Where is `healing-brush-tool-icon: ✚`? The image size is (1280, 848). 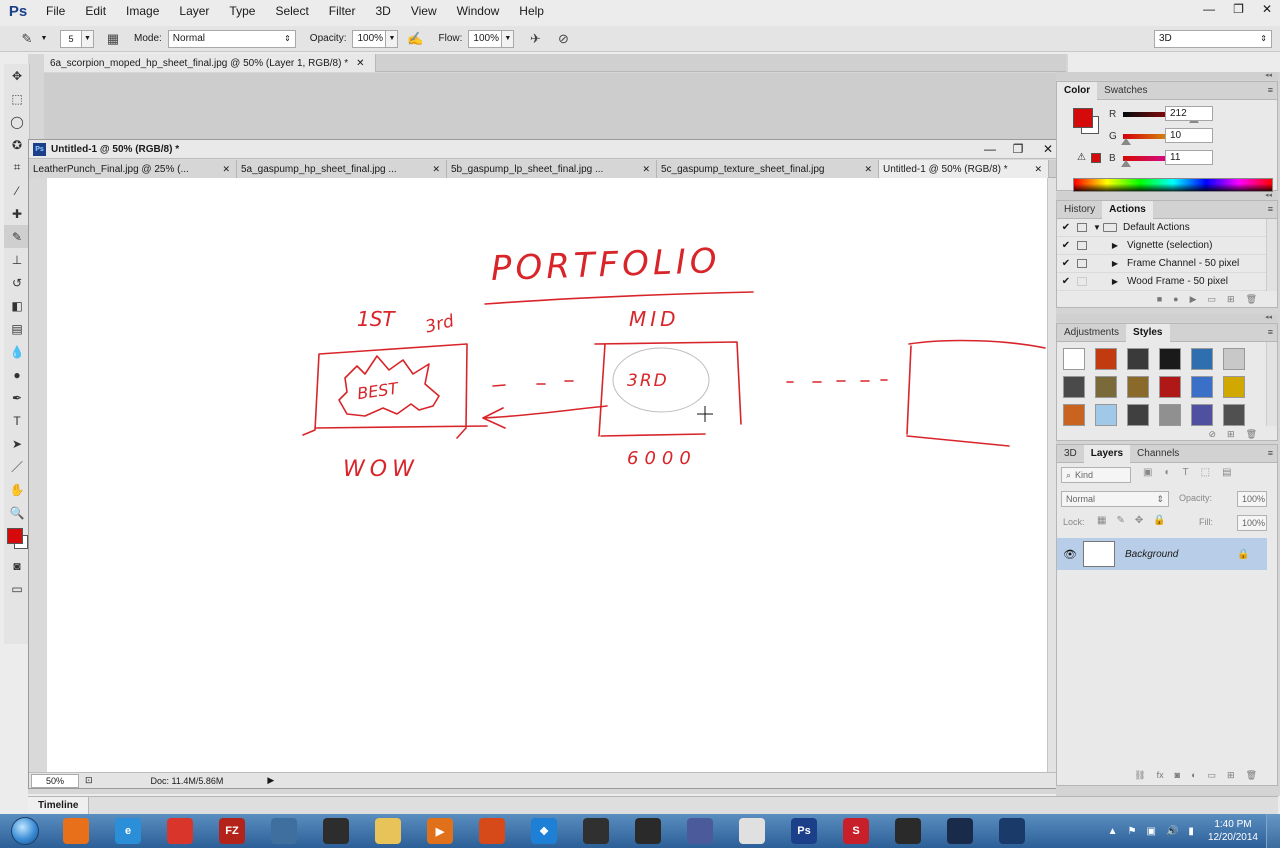
healing-brush-tool-icon: ✚ is located at coordinates (17, 213).